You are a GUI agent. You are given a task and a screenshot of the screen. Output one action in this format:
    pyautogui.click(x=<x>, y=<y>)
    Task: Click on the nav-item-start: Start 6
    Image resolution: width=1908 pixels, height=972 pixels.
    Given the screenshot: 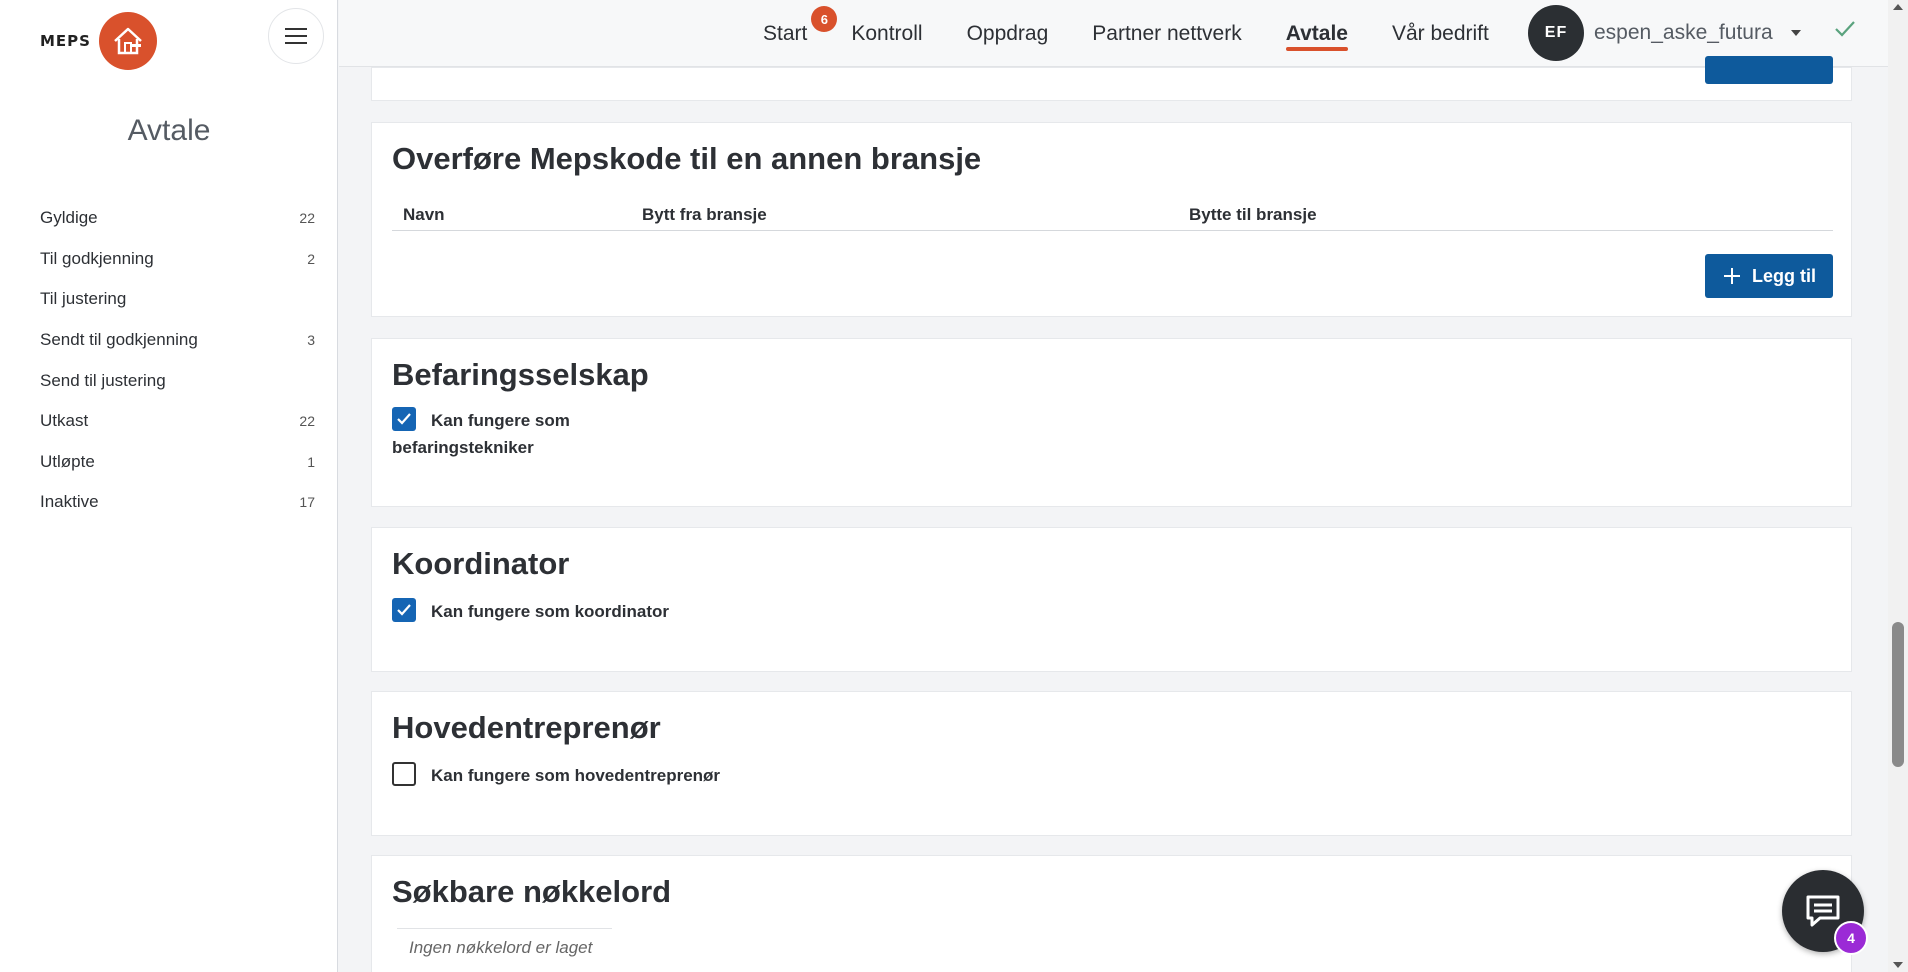 What is the action you would take?
    pyautogui.click(x=789, y=33)
    